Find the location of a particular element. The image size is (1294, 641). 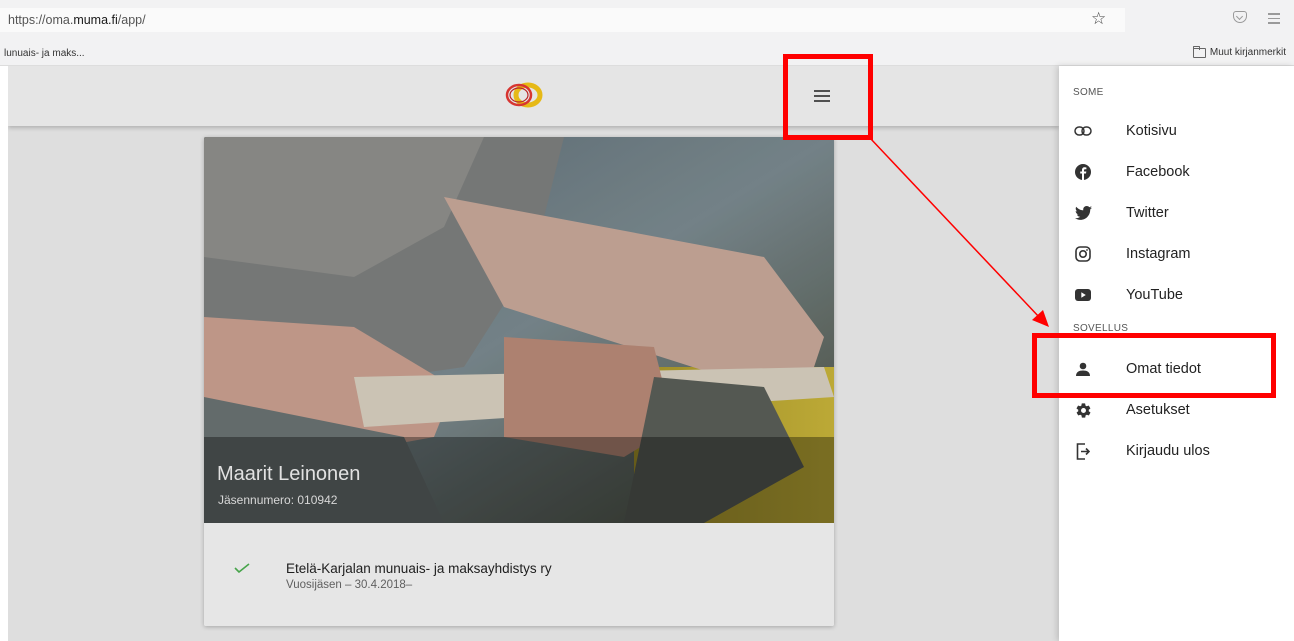

annotation-box-menu is located at coordinates (828, 97).